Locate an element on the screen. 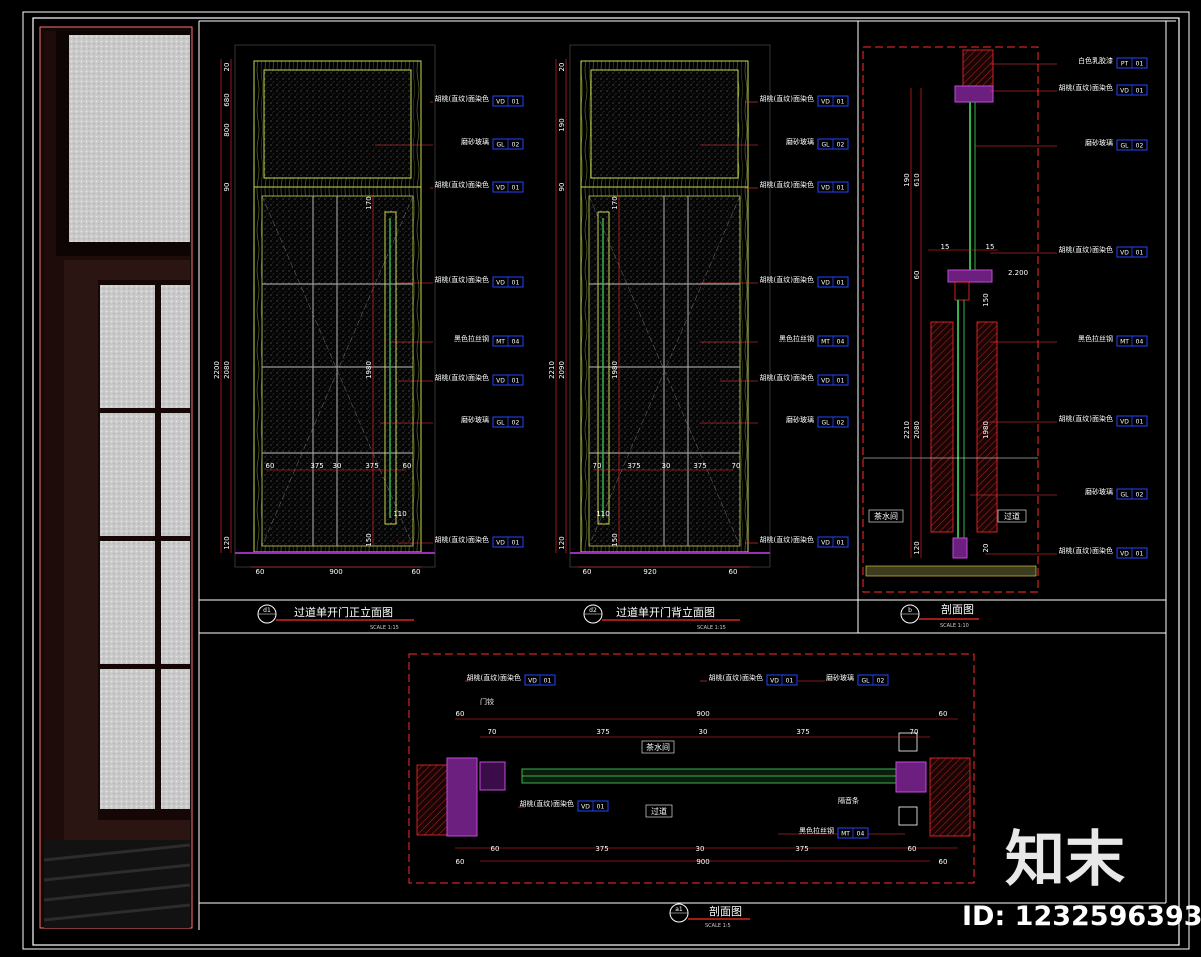  back-elevation is located at coordinates (663, 306).